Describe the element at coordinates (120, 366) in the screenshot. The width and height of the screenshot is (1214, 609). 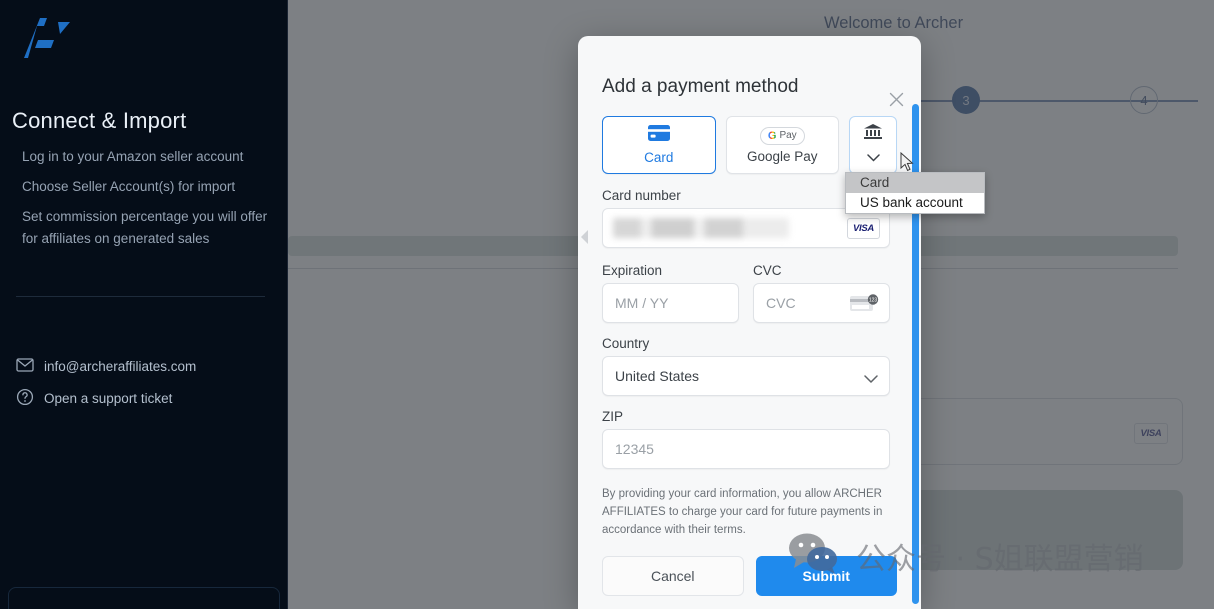
I see `sidebar-email-label: info@archeraffiliates.com` at that location.